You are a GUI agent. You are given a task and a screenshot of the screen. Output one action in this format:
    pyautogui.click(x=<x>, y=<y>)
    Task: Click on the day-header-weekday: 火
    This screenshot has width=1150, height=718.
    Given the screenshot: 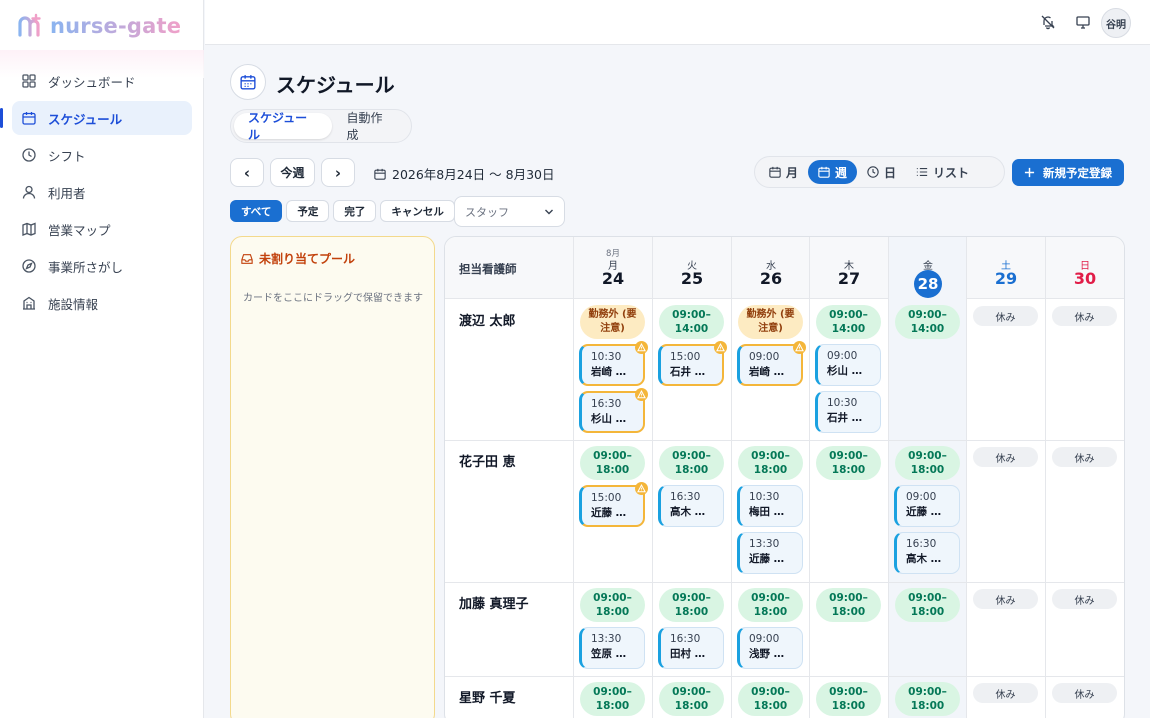 What is the action you would take?
    pyautogui.click(x=692, y=266)
    